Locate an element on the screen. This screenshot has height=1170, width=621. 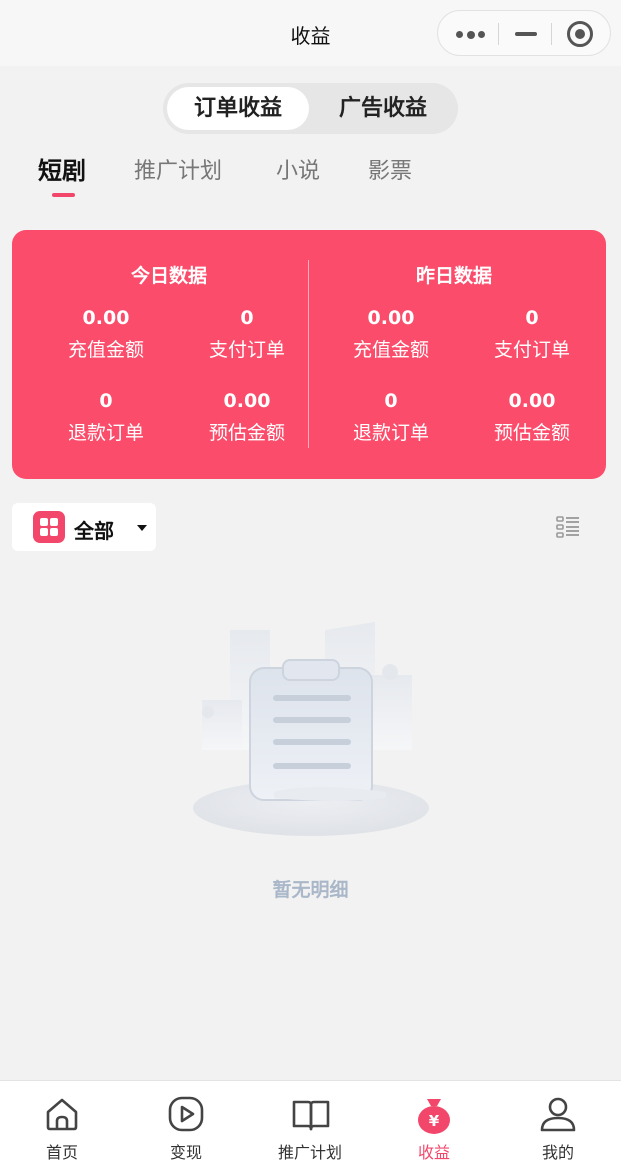
grid-apps-icon is located at coordinates (49, 527).